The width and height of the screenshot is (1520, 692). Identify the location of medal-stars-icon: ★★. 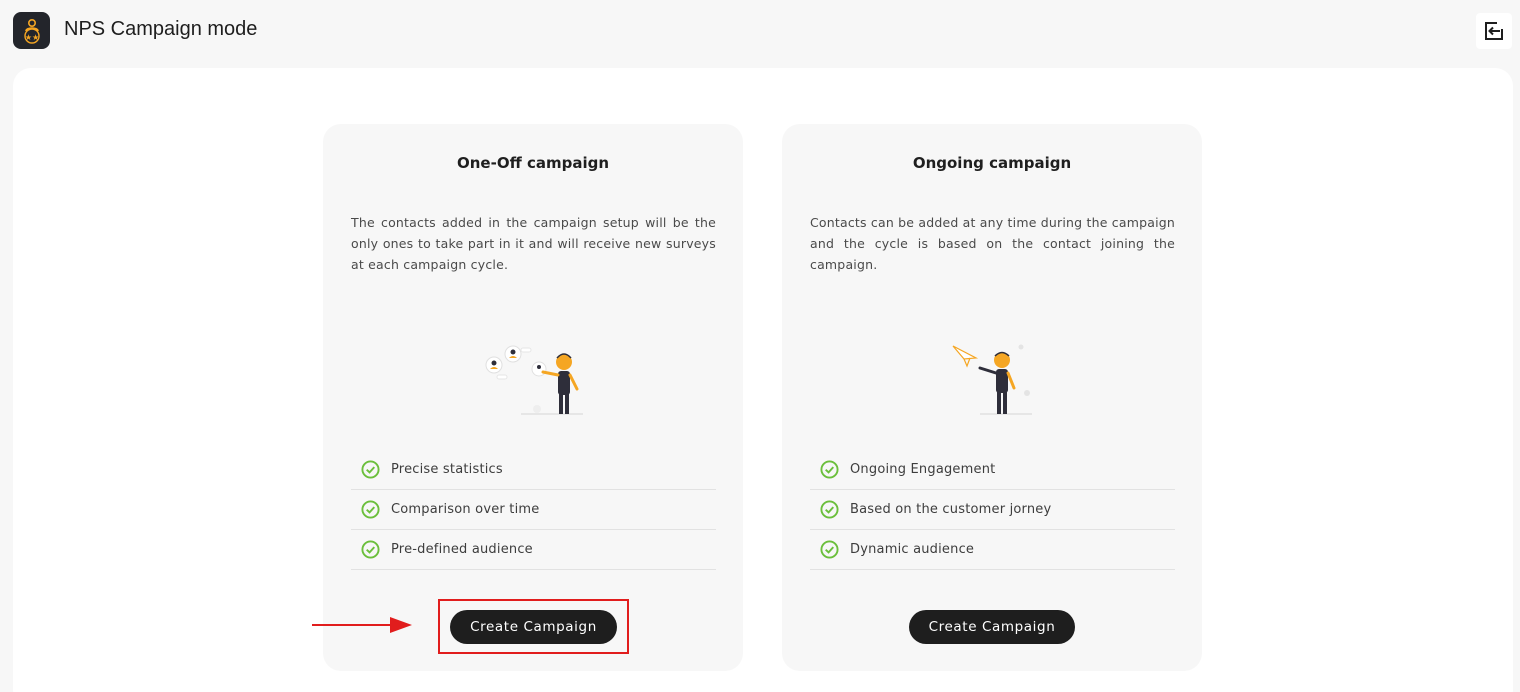
(31, 30).